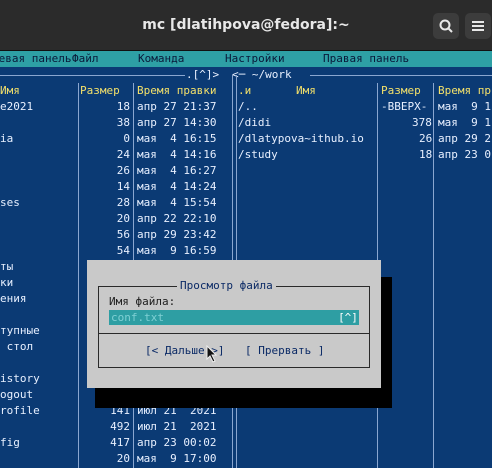 This screenshot has height=468, width=492. I want to click on window-titlebar: mc [dlatihpova@fedora]:~, so click(246, 25).